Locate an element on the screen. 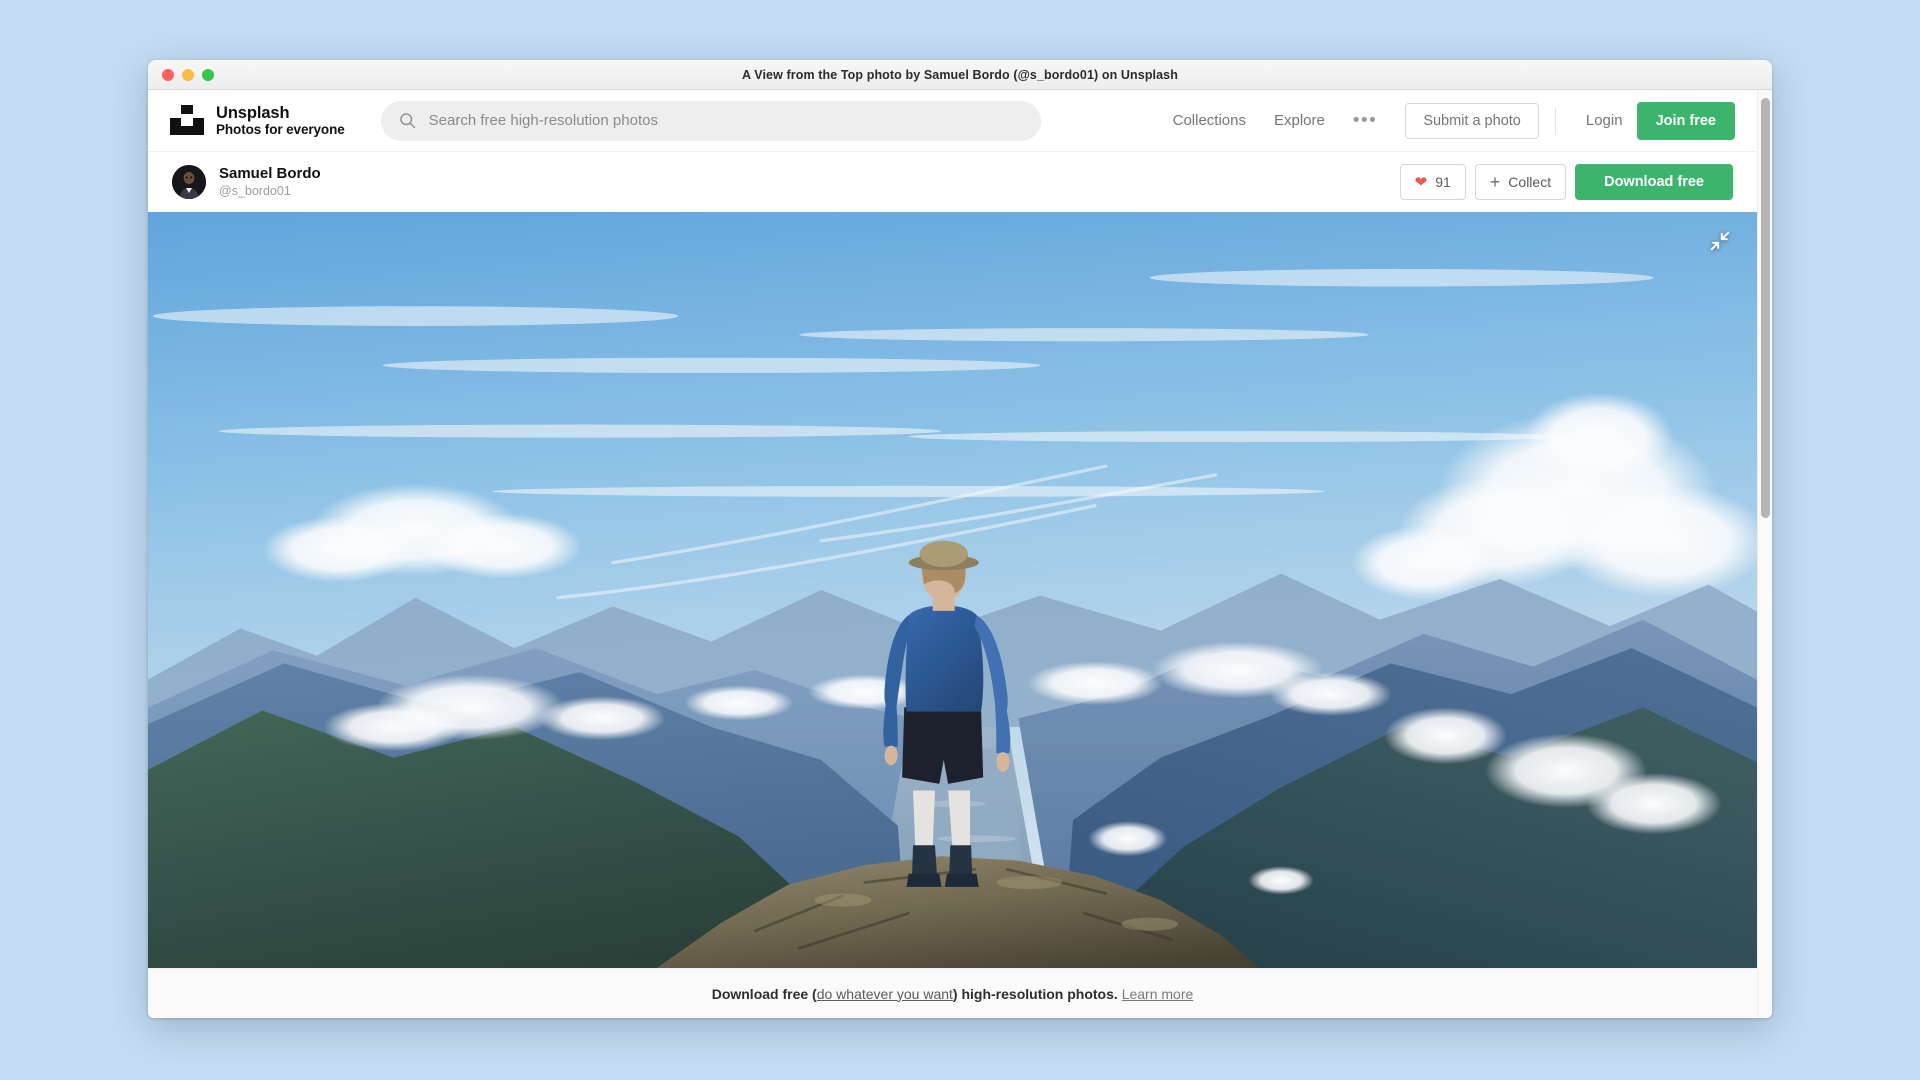 The width and height of the screenshot is (1920, 1080). login-link: Login is located at coordinates (1604, 120).